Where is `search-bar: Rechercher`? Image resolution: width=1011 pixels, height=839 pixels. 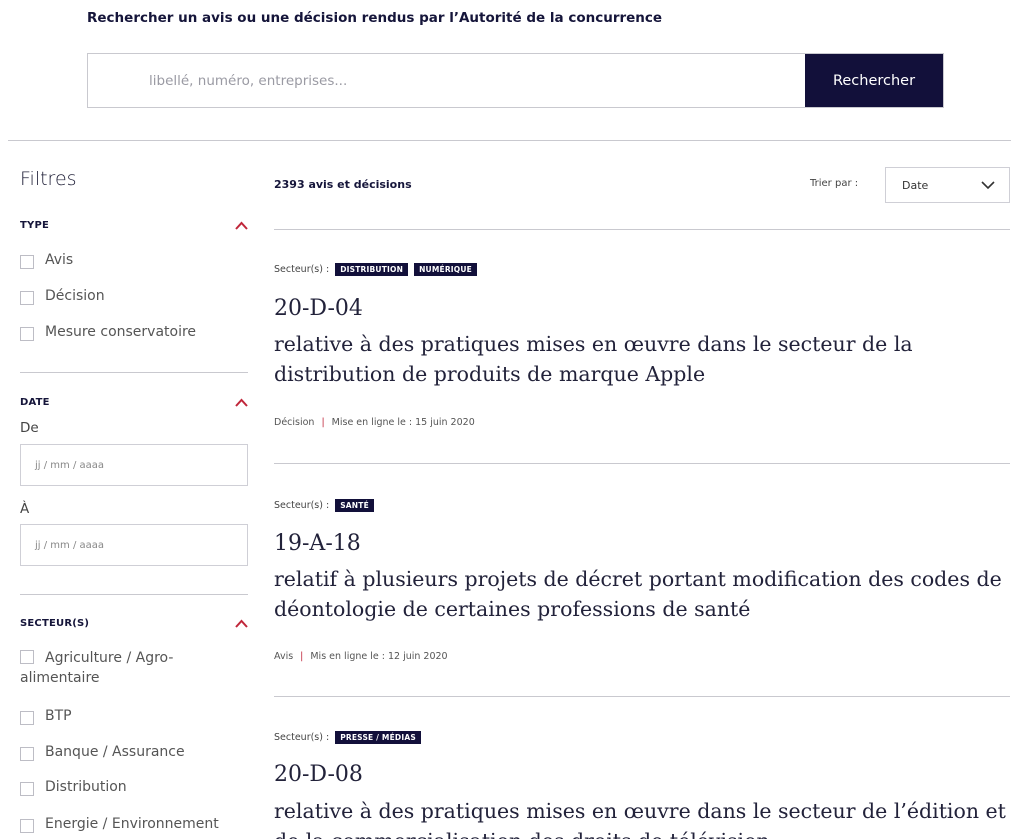 search-bar: Rechercher is located at coordinates (515, 80).